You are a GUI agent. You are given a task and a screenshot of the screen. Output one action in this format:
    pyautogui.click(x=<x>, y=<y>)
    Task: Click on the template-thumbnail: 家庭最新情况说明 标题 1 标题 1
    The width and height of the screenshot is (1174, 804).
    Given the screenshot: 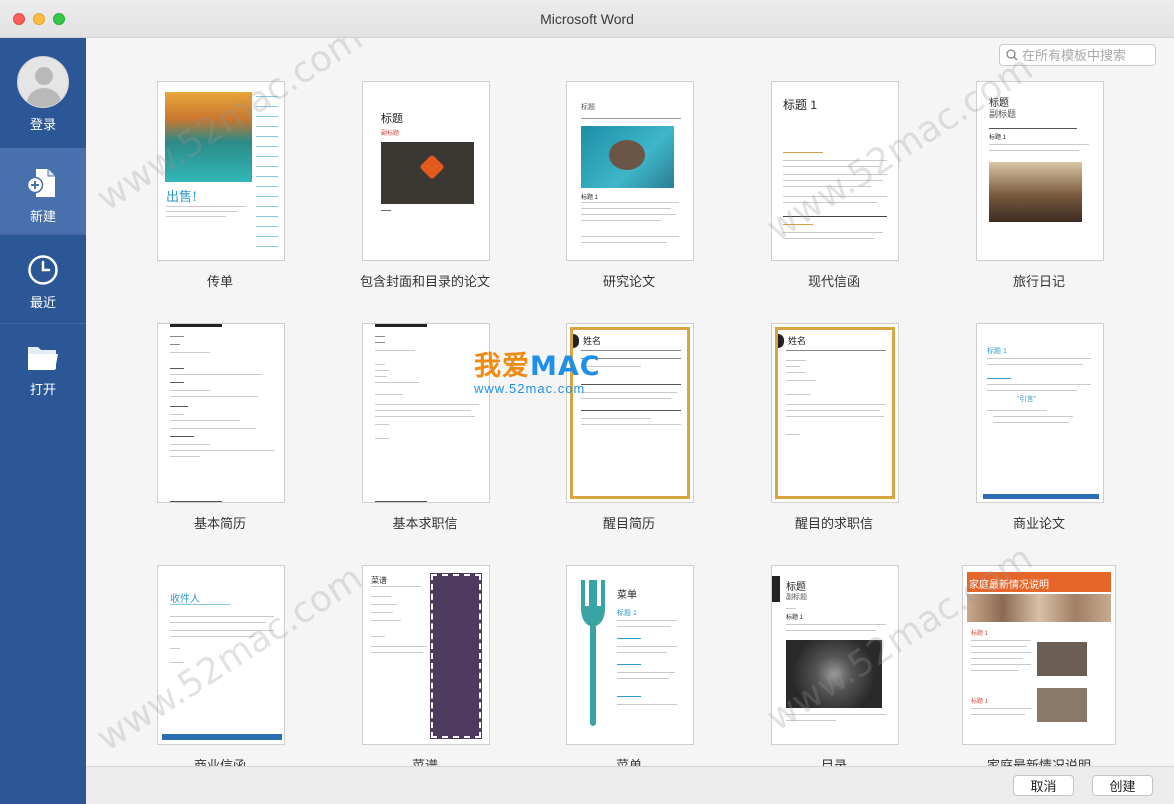 What is the action you would take?
    pyautogui.click(x=1039, y=655)
    